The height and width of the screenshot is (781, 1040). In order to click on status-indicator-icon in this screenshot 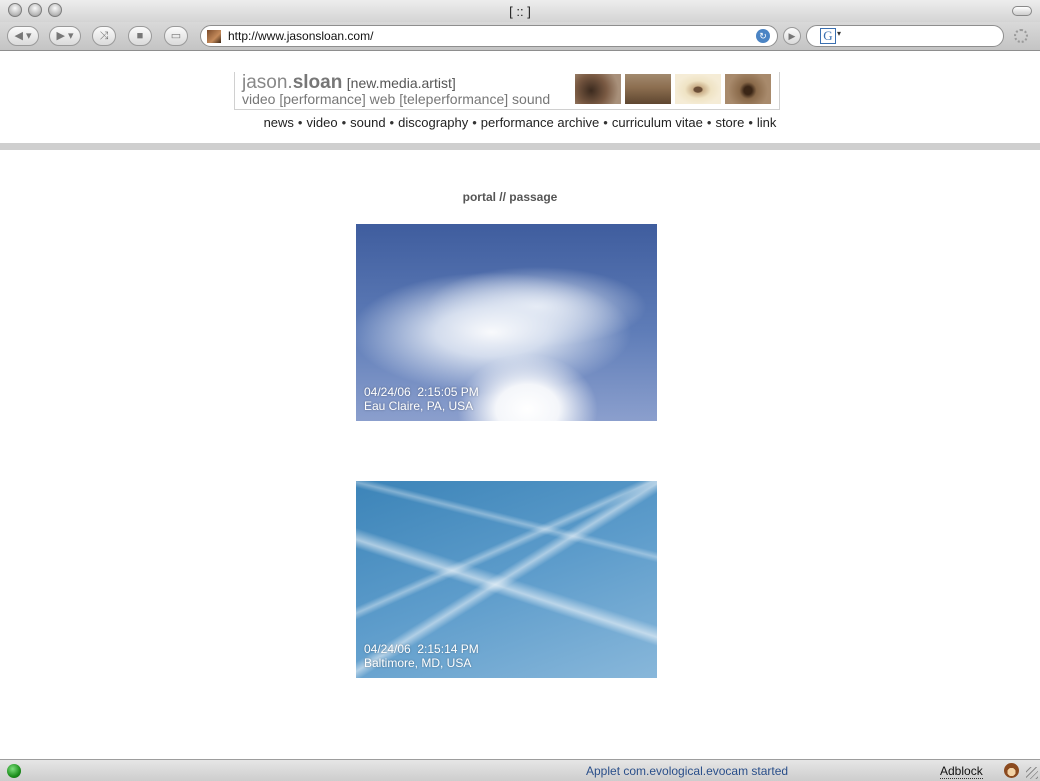, I will do `click(14, 771)`.